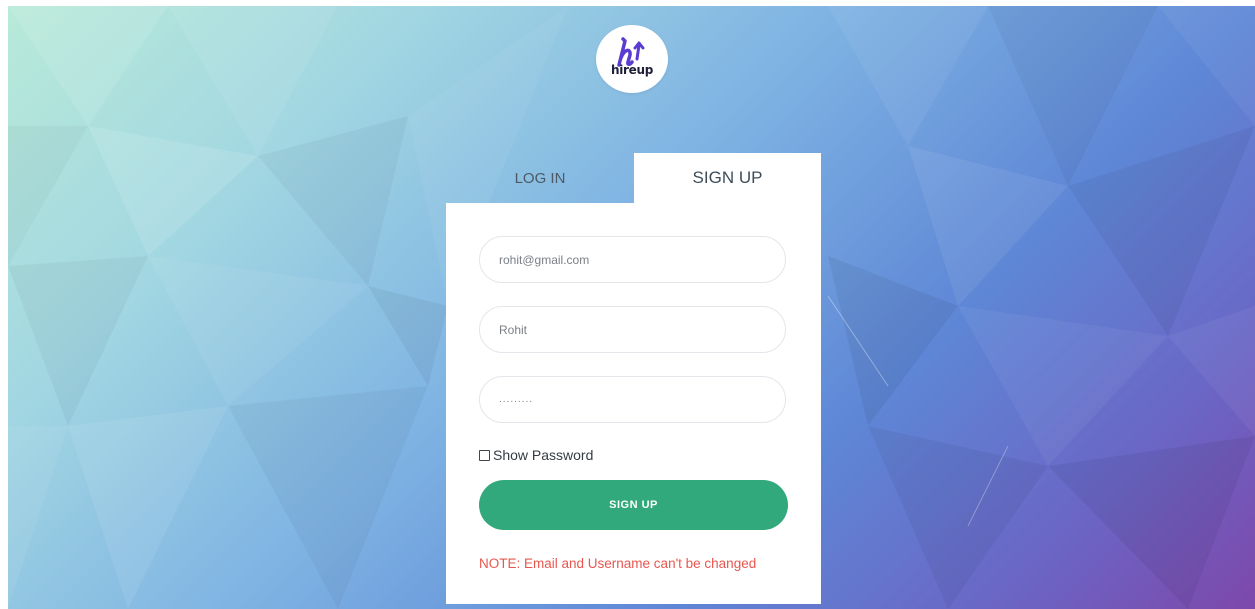  What do you see at coordinates (540, 178) in the screenshot?
I see `tab-log-in: LOG IN` at bounding box center [540, 178].